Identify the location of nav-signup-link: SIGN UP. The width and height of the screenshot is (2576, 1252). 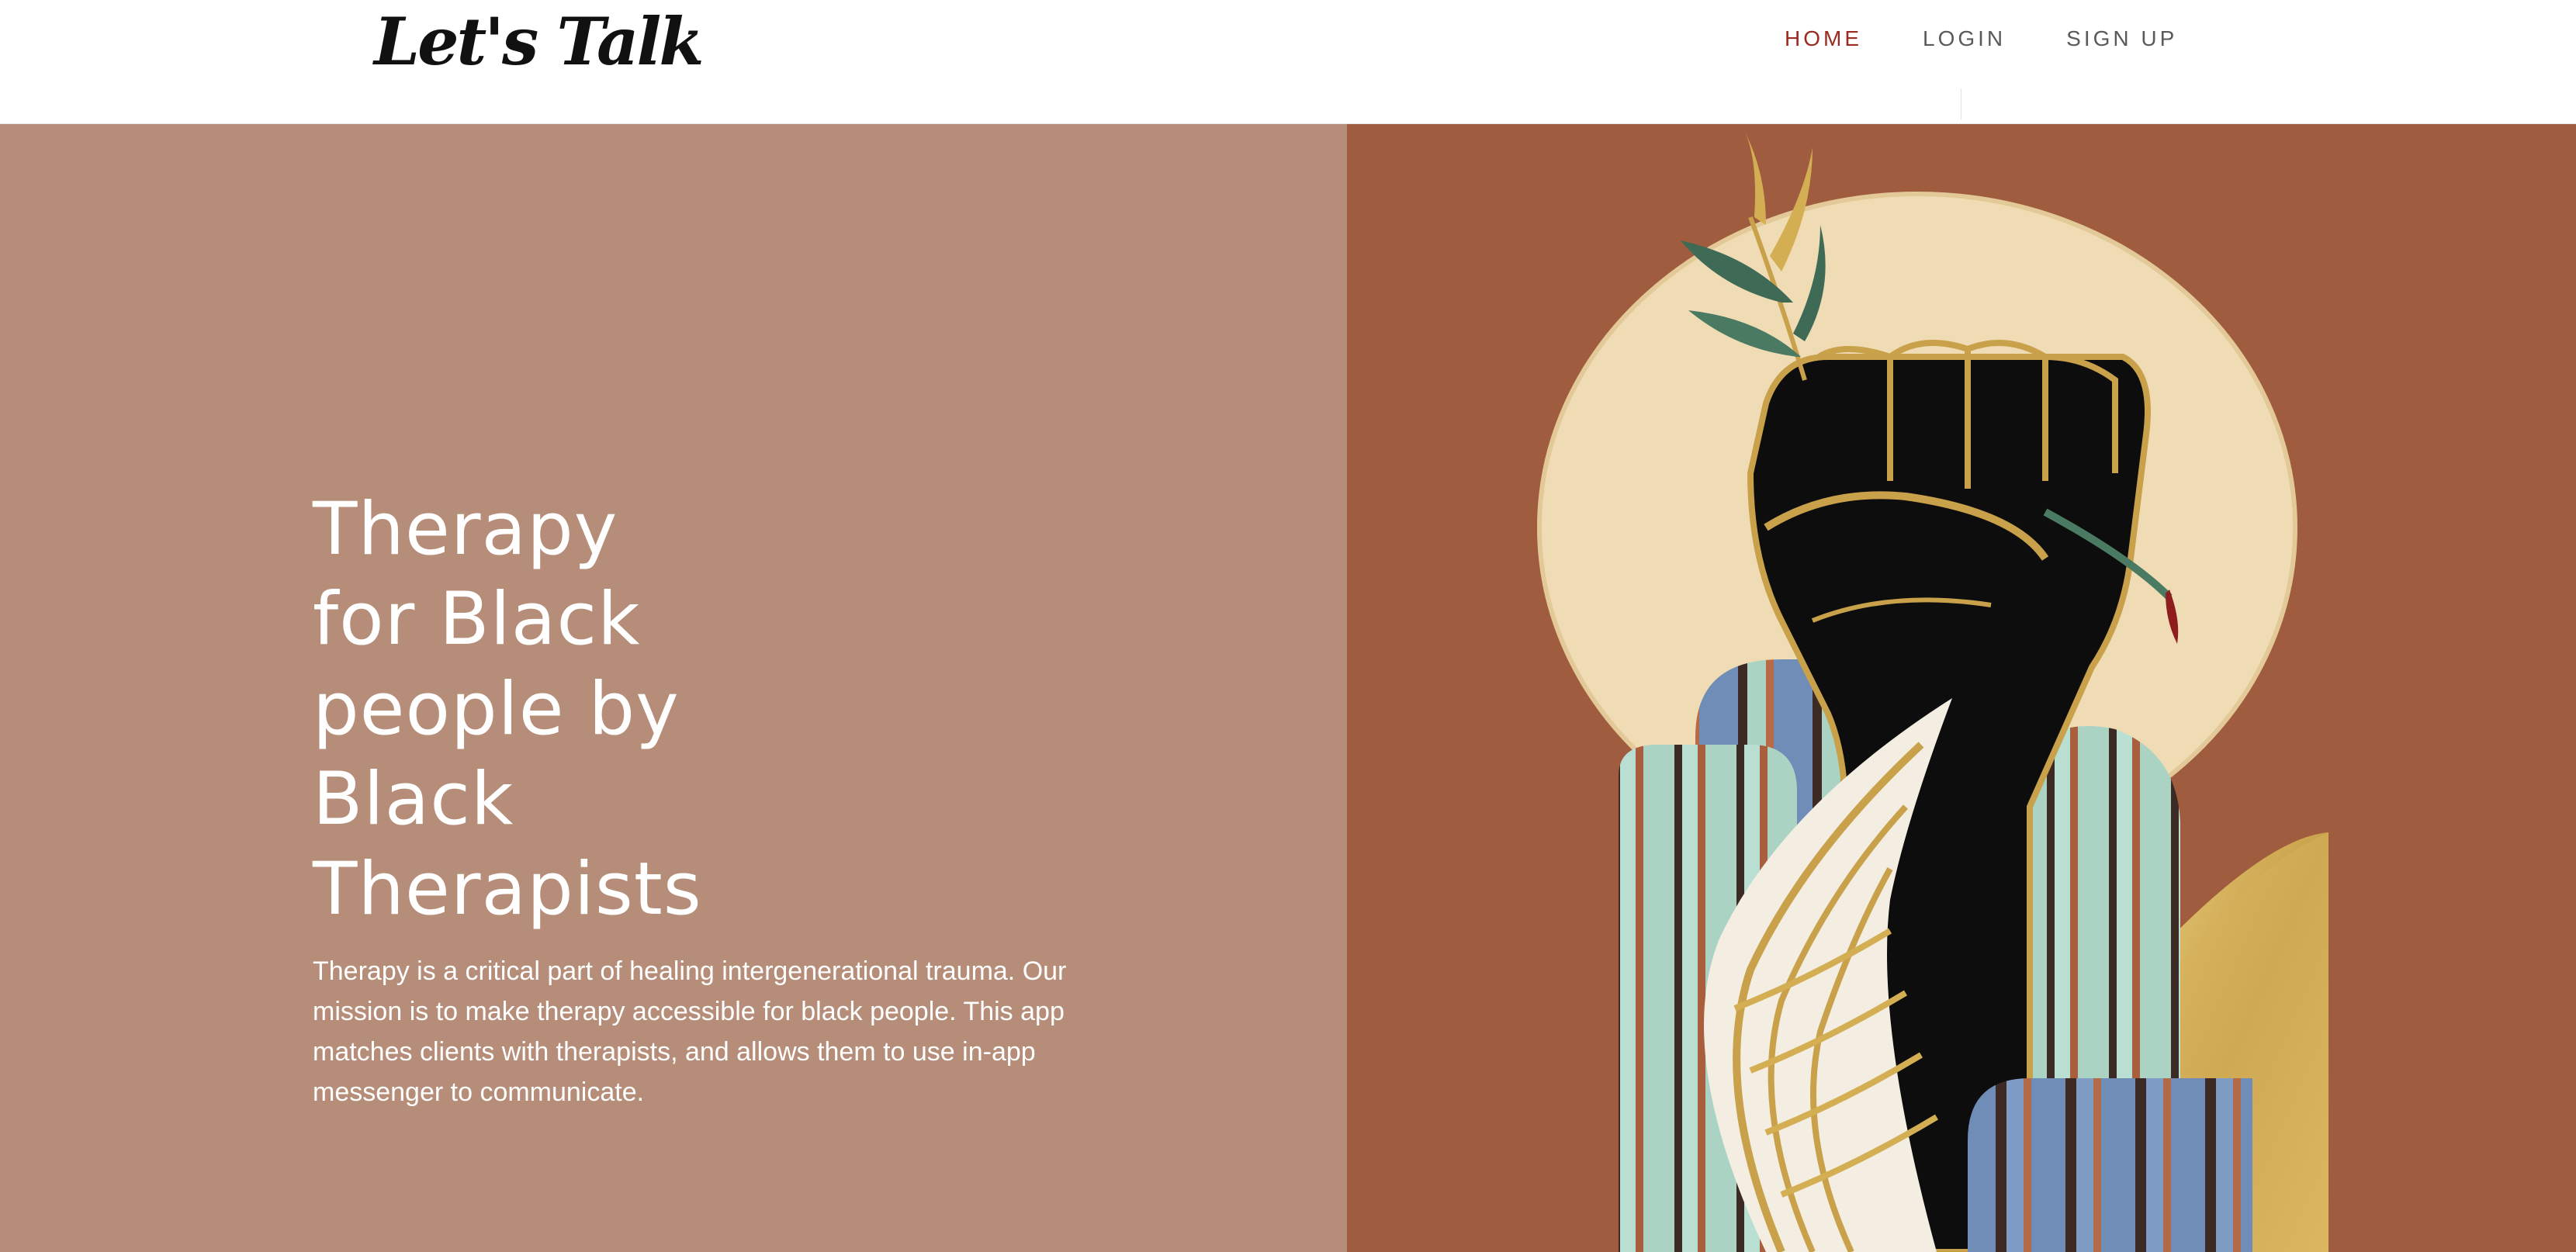
(2121, 39).